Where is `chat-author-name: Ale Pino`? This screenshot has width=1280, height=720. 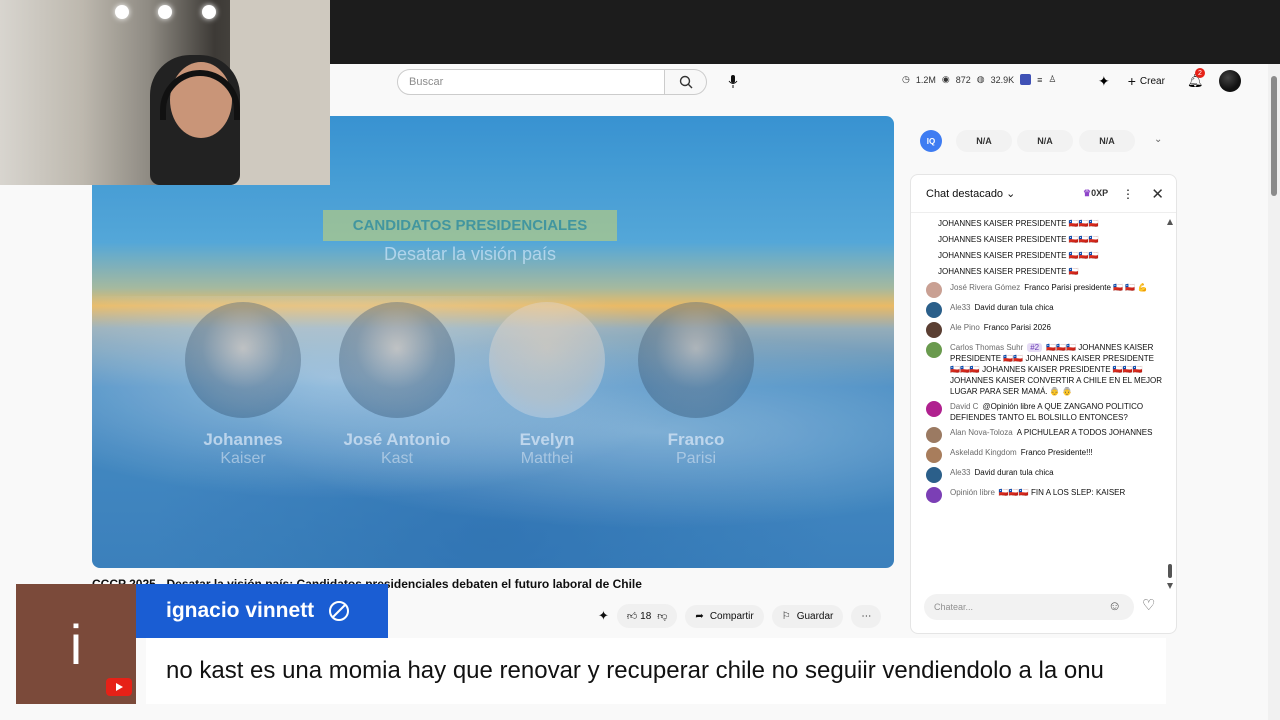
chat-author-name: Ale Pino is located at coordinates (965, 327).